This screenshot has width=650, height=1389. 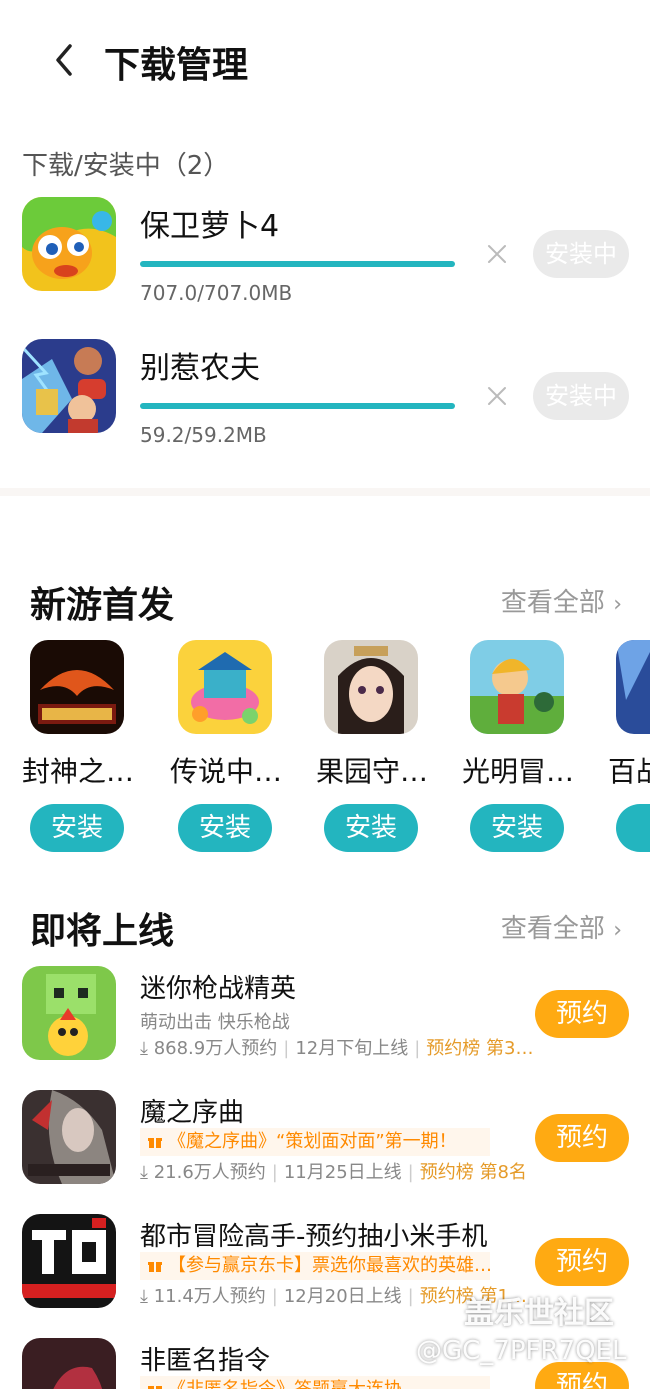 What do you see at coordinates (102, 931) in the screenshot?
I see `upcoming-title: 即将上线` at bounding box center [102, 931].